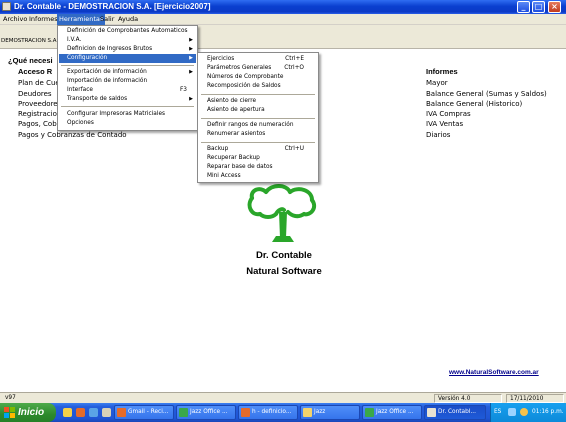 The width and height of the screenshot is (566, 422). What do you see at coordinates (258, 59) in the screenshot?
I see `menu-item-ejercicios: Ejercicios Ctrl+E` at bounding box center [258, 59].